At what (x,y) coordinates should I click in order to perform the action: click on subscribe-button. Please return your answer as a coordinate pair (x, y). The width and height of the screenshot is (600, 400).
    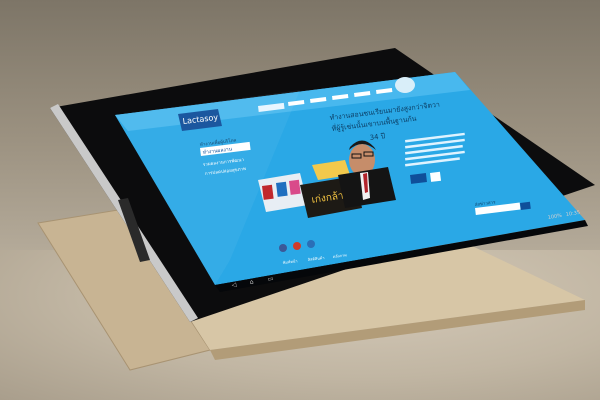
    Looking at the image, I should click on (525, 205).